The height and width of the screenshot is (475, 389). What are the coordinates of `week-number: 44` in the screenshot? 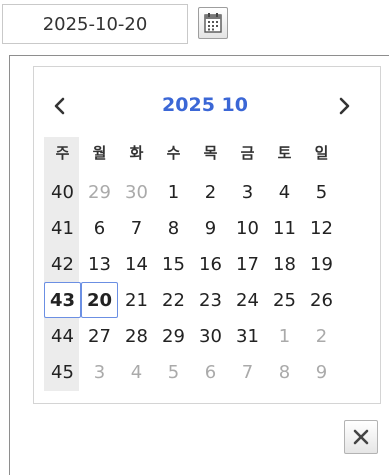 It's located at (62, 336).